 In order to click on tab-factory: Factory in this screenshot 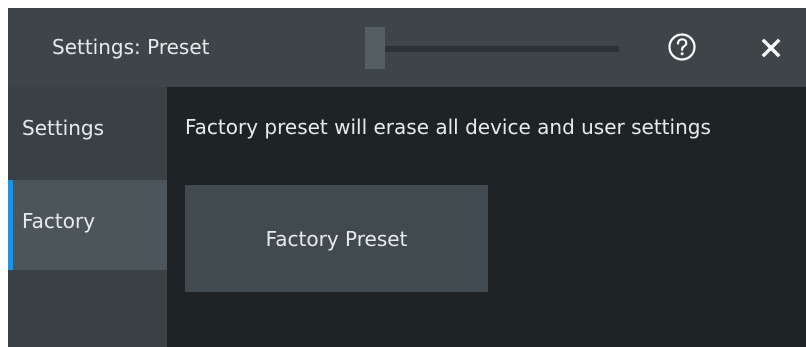, I will do `click(87, 225)`.